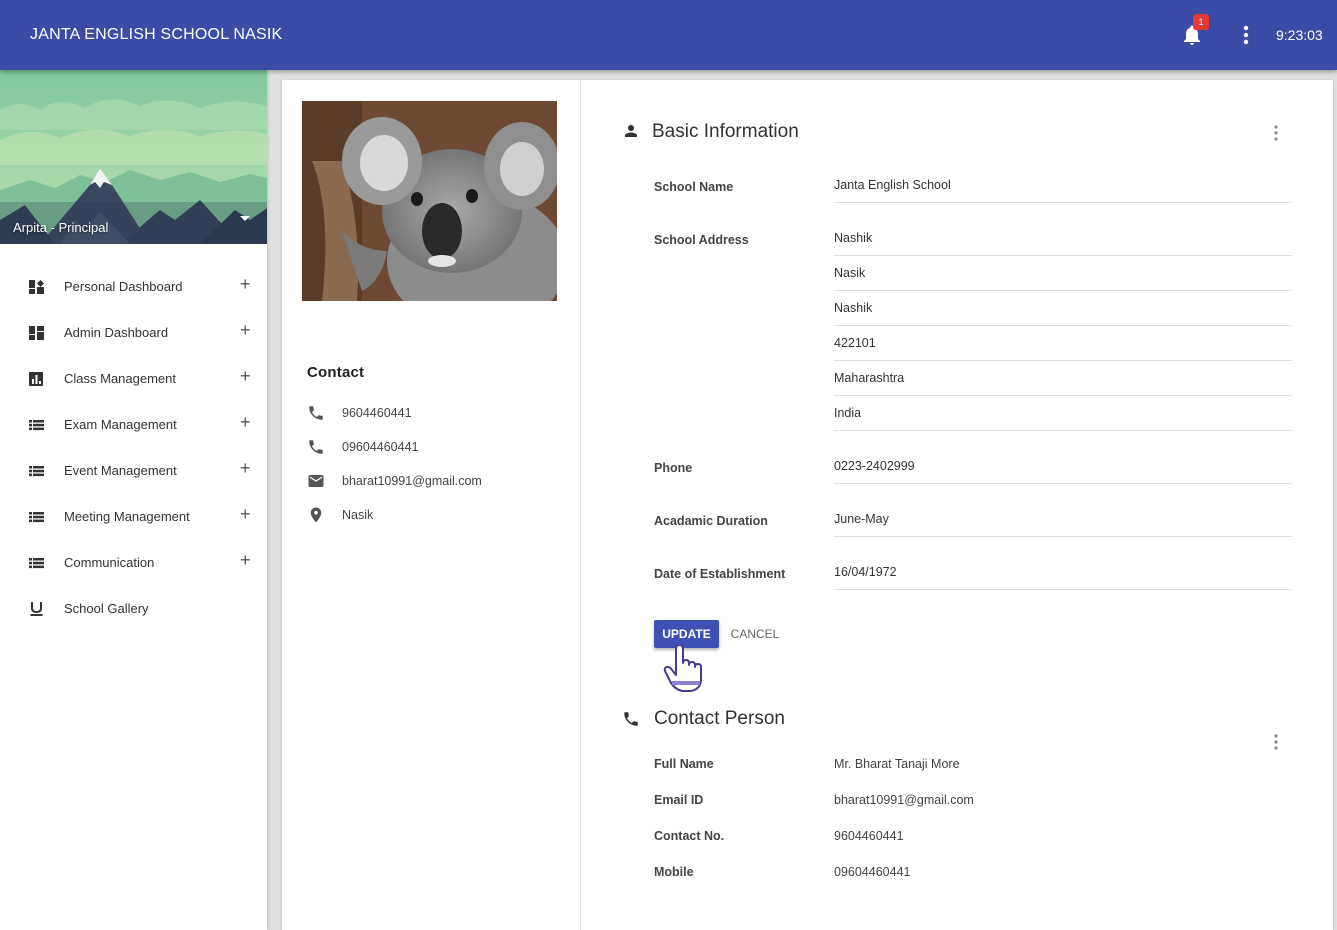 This screenshot has height=930, width=1337. I want to click on sidebar-item-label: Meeting Management, so click(127, 516).